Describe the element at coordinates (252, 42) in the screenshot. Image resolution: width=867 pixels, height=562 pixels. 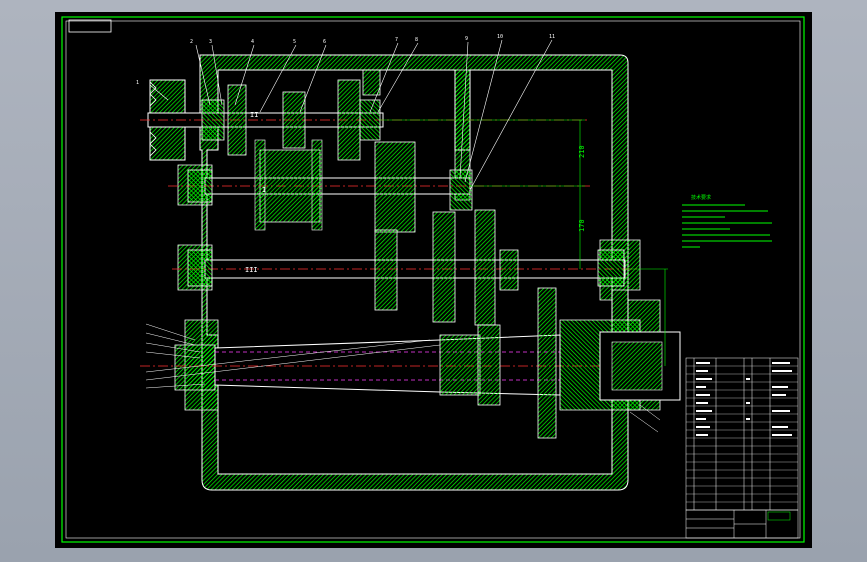
I see `callout-4: 4` at that location.